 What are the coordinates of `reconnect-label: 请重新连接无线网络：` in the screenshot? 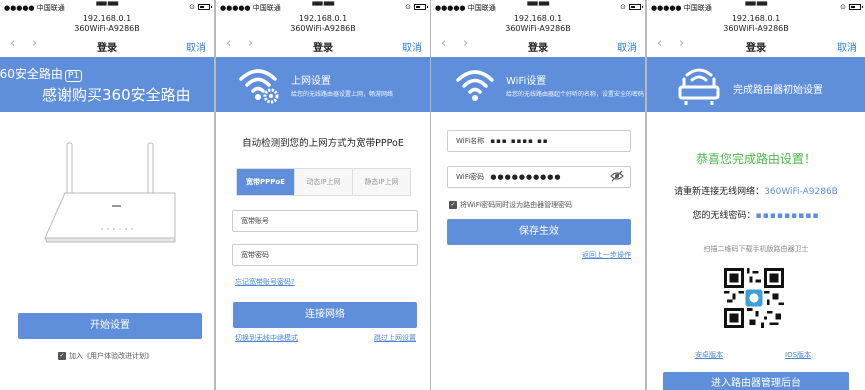 It's located at (719, 192).